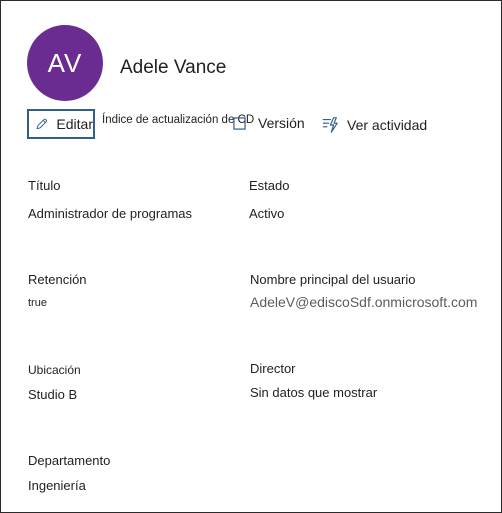 This screenshot has height=513, width=502. I want to click on retention-label: Retención, so click(57, 279).